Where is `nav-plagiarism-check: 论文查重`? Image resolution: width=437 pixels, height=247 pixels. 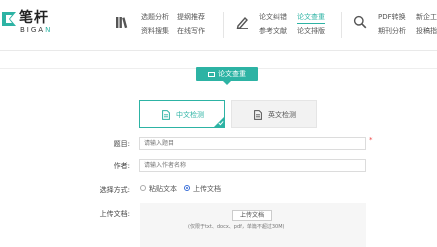 nav-plagiarism-check: 论文查重 is located at coordinates (311, 18).